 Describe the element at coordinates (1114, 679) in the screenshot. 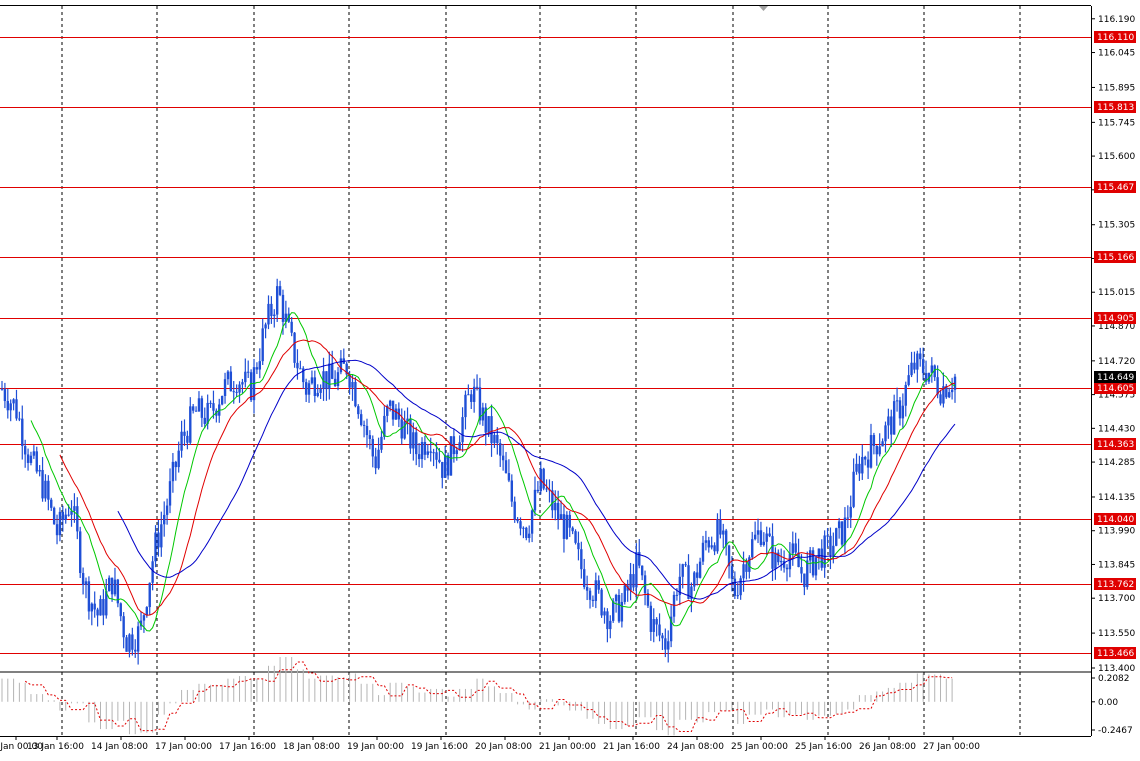

I see `oscillator-tick-label: 0.2082` at that location.